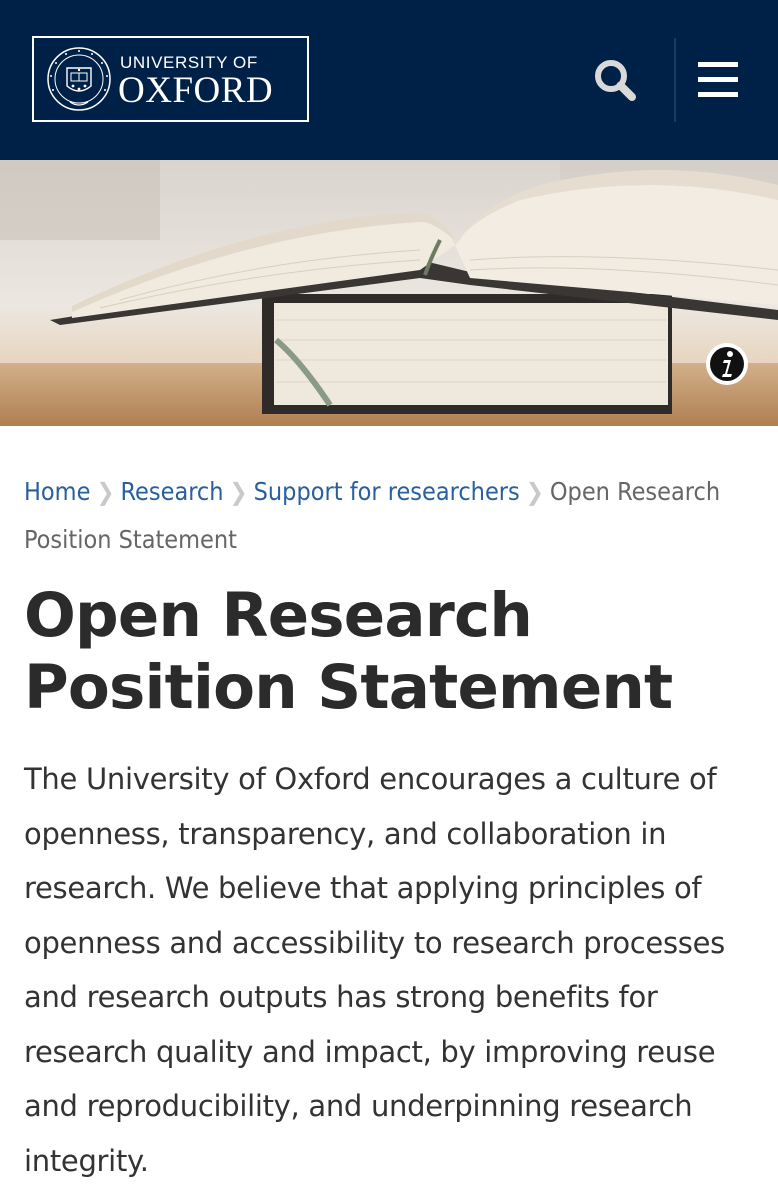  I want to click on breadcrumb-home: Home, so click(57, 491).